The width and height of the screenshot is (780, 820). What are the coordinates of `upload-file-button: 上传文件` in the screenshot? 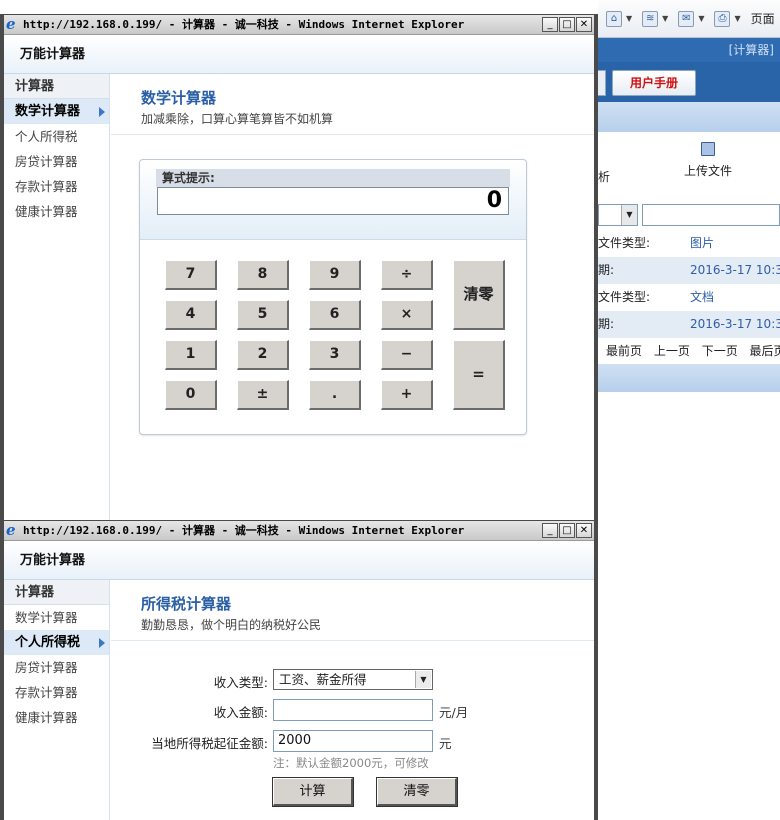 It's located at (708, 160).